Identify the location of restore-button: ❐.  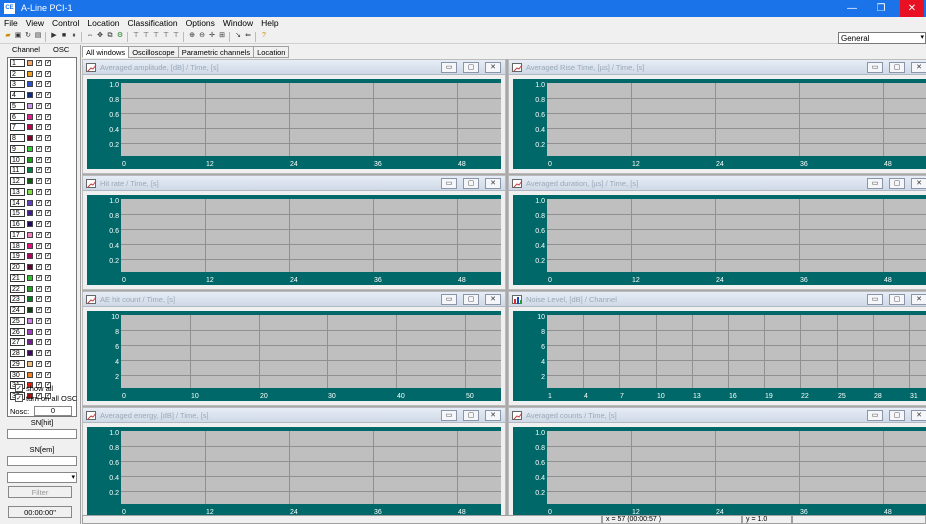
(881, 8).